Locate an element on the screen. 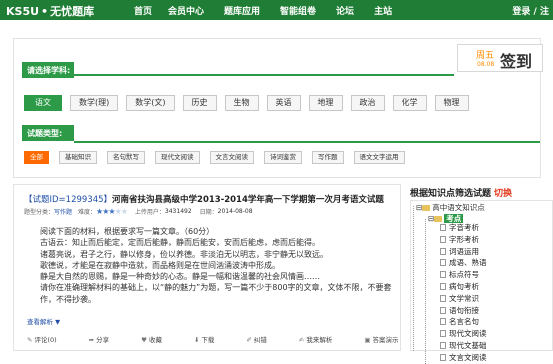 The height and width of the screenshot is (364, 553). nav-main-site: 主站 is located at coordinates (383, 10).